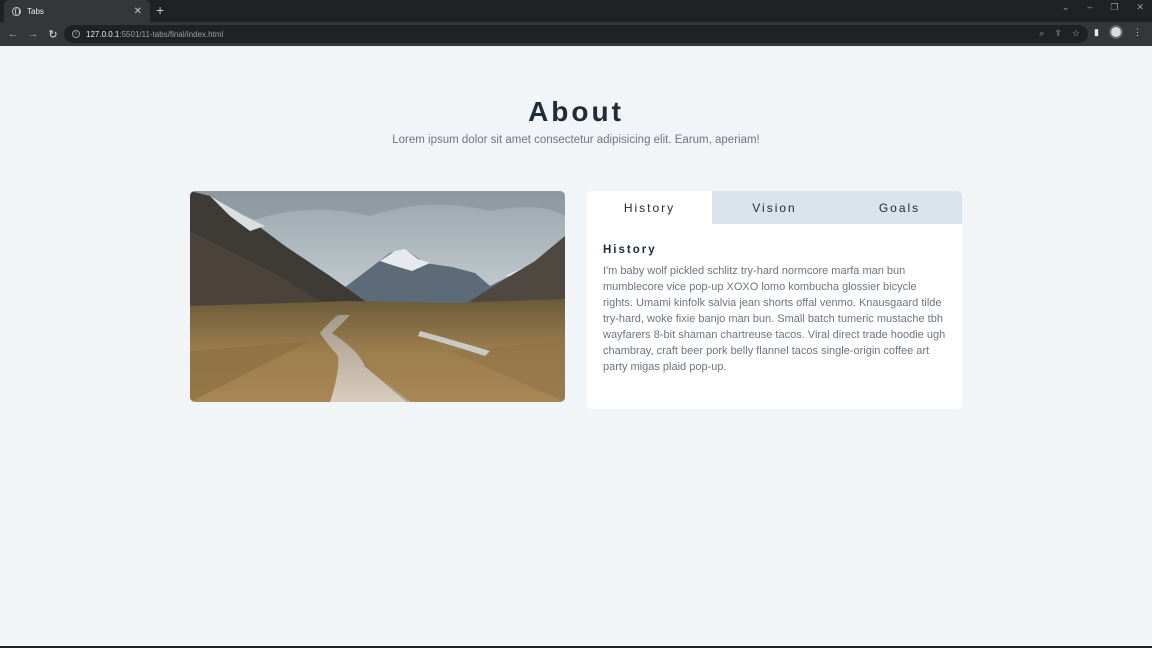 This screenshot has width=1152, height=648. I want to click on url-path: :5501/11-tabs/final/index.html, so click(171, 34).